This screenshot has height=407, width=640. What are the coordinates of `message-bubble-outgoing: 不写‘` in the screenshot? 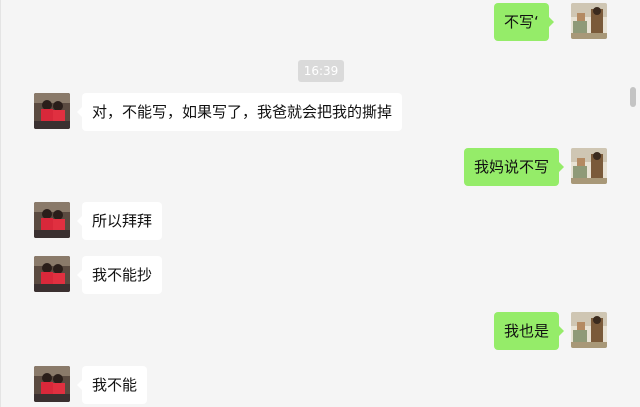 It's located at (524, 22).